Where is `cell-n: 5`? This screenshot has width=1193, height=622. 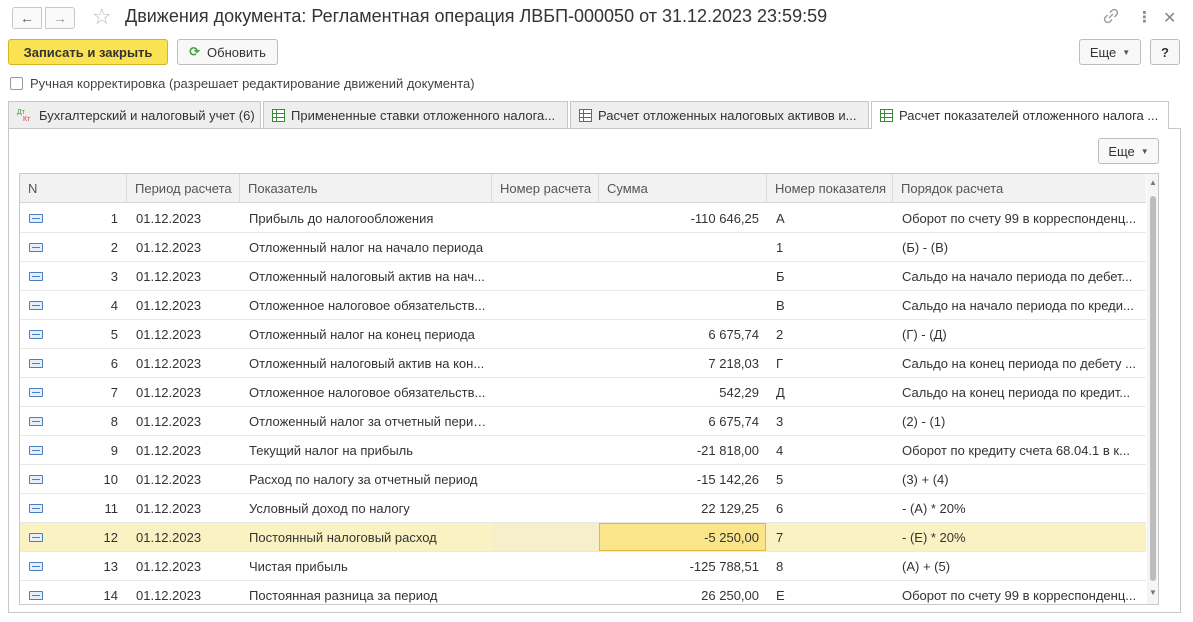
cell-n: 5 is located at coordinates (83, 334).